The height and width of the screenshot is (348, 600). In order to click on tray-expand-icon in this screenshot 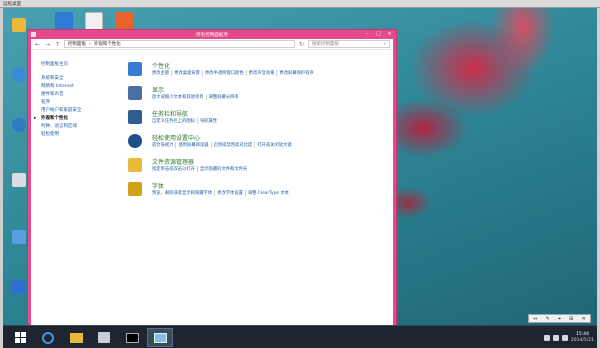, I will do `click(546, 337)`.